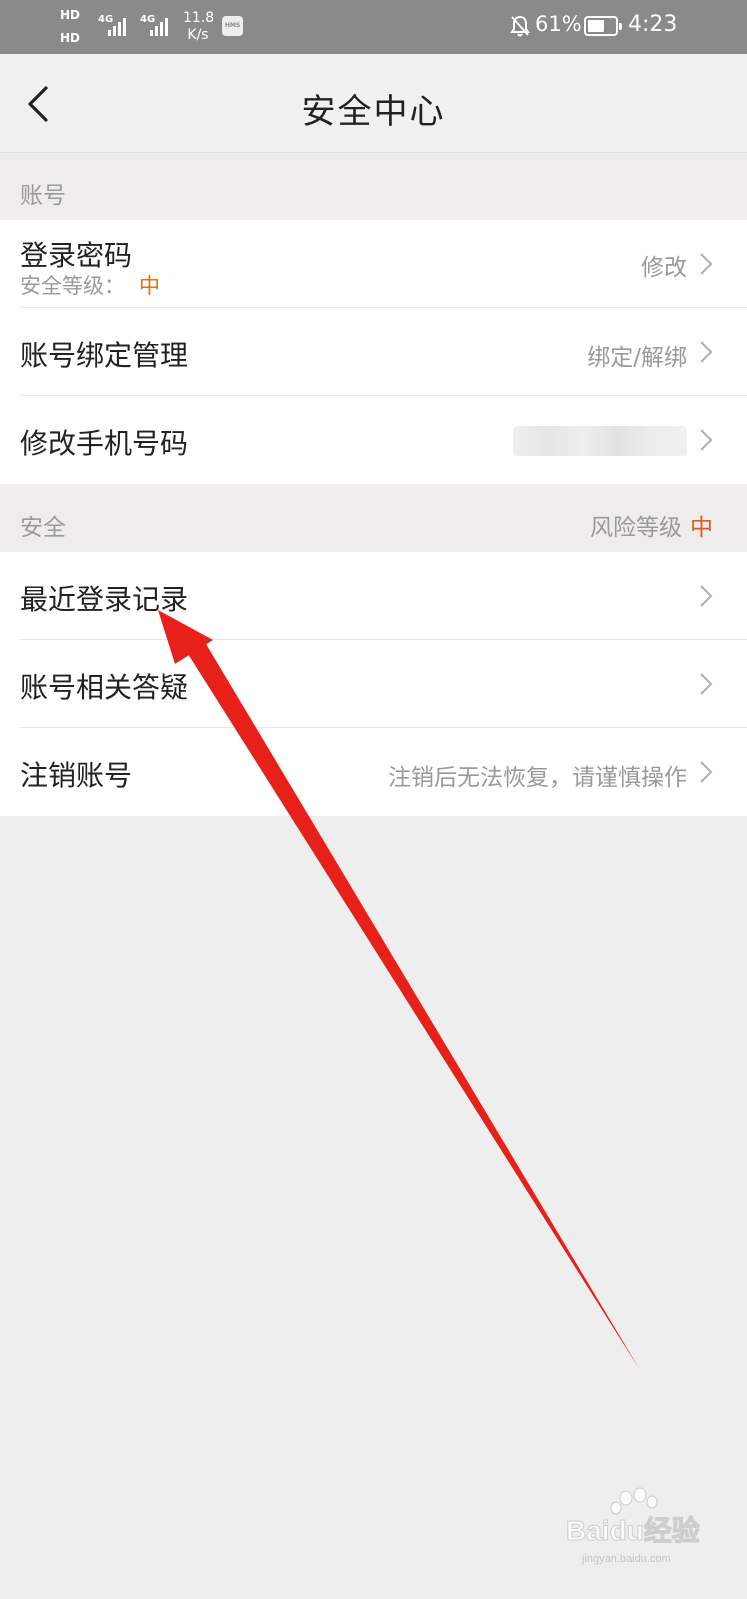 The image size is (747, 1599). What do you see at coordinates (104, 687) in the screenshot?
I see `row-title: 账号相关答疑` at bounding box center [104, 687].